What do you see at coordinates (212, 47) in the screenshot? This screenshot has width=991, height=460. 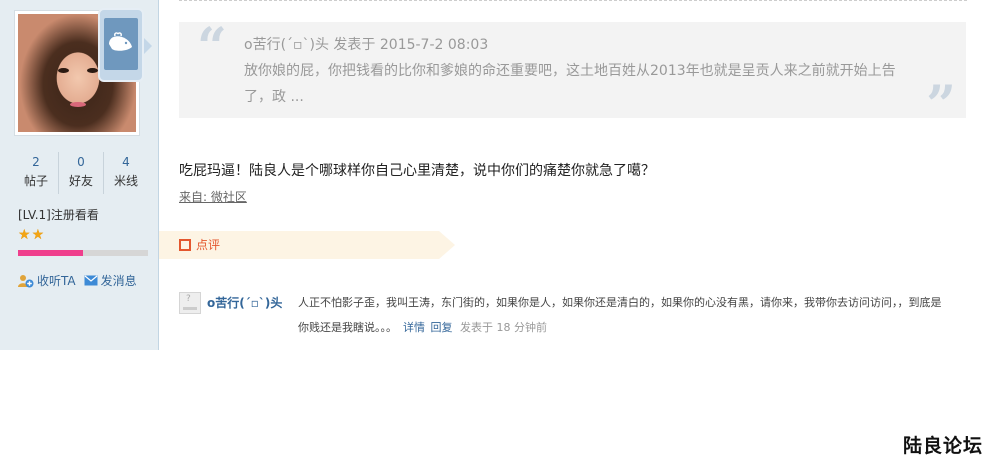 I see `quote-open-icon: “` at bounding box center [212, 47].